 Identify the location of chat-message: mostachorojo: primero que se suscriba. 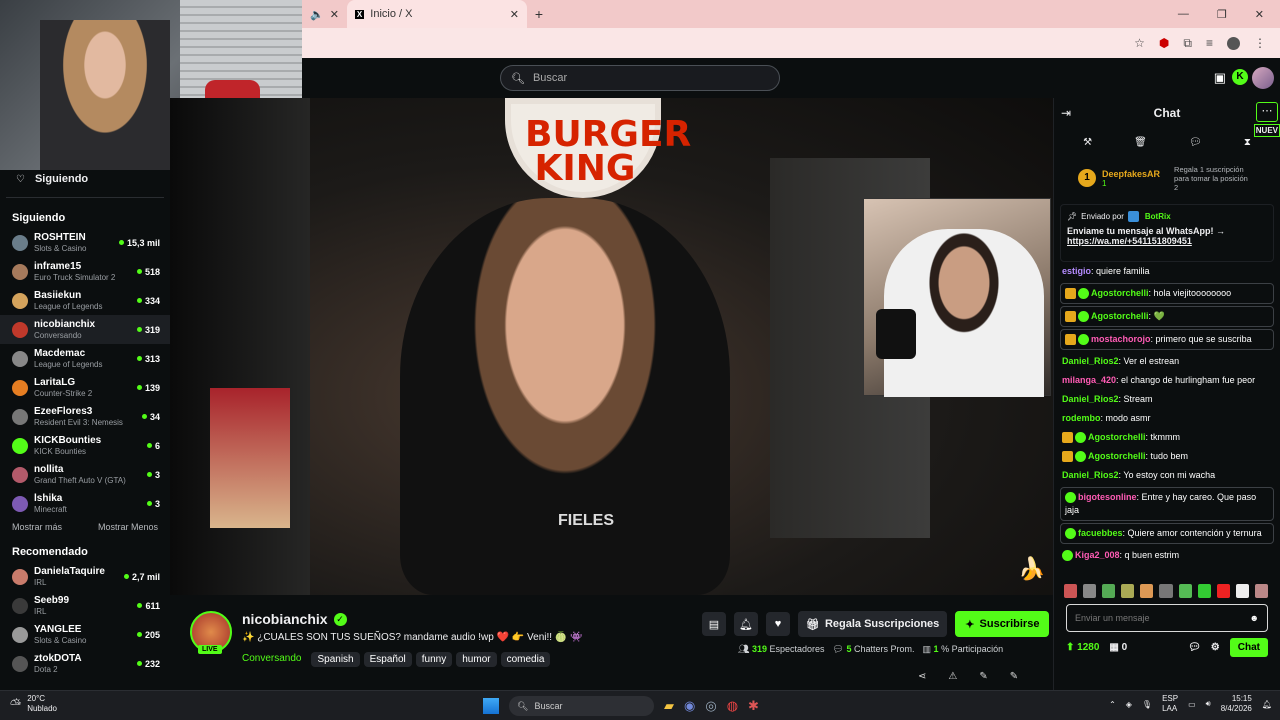
(1167, 339).